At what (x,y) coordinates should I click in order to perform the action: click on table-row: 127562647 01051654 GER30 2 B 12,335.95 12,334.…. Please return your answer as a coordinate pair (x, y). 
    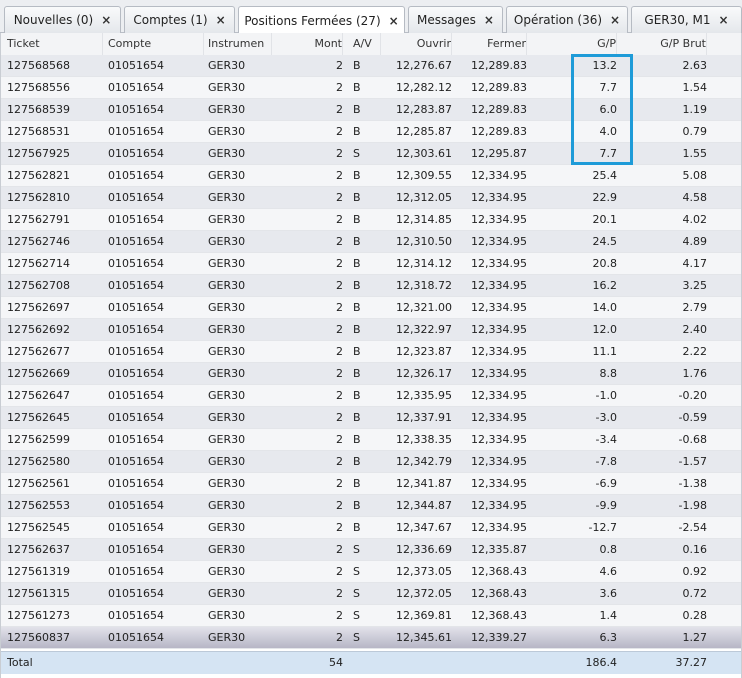
    Looking at the image, I should click on (371, 396).